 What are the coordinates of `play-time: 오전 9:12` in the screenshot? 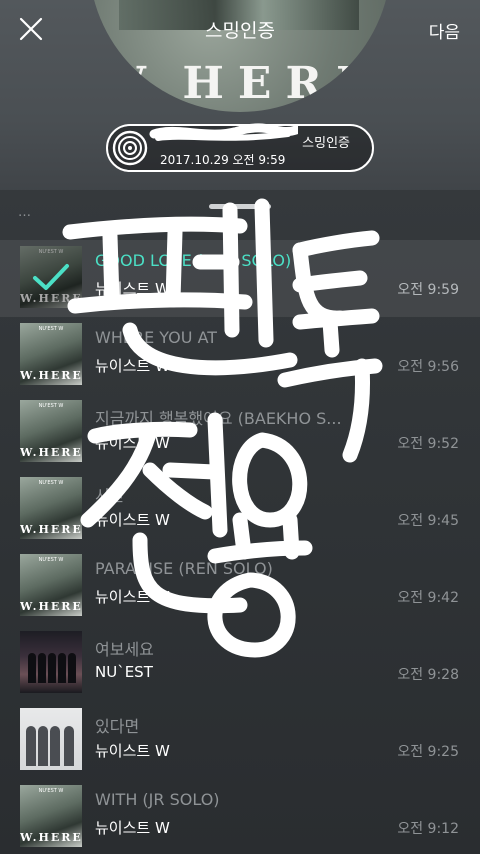 It's located at (428, 829).